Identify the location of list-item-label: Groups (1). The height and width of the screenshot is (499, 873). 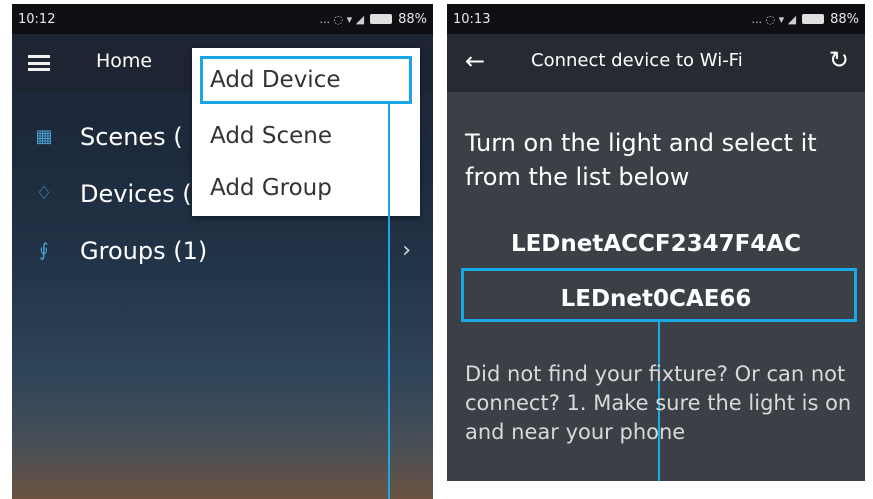
(144, 250).